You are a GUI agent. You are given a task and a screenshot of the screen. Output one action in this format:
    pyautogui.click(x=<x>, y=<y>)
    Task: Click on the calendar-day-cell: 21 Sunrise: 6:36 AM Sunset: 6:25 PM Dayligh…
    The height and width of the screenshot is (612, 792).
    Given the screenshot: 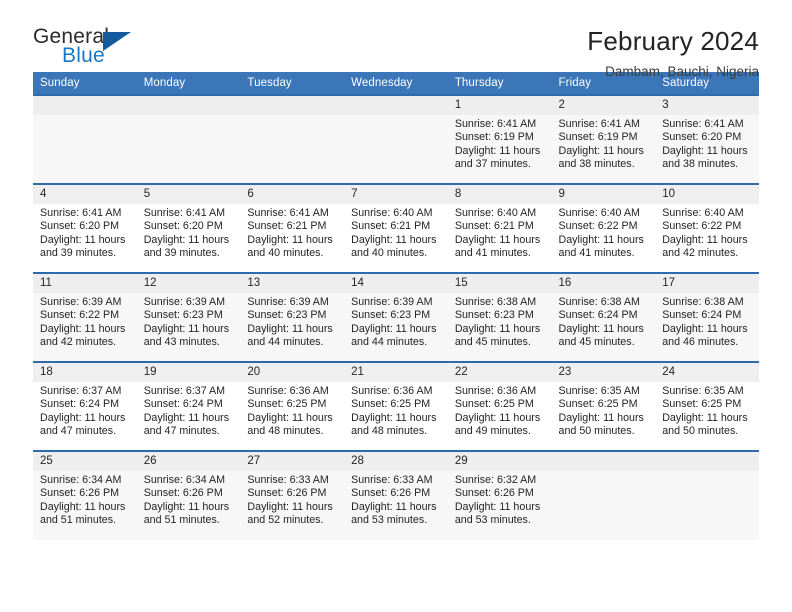 What is the action you would take?
    pyautogui.click(x=396, y=406)
    